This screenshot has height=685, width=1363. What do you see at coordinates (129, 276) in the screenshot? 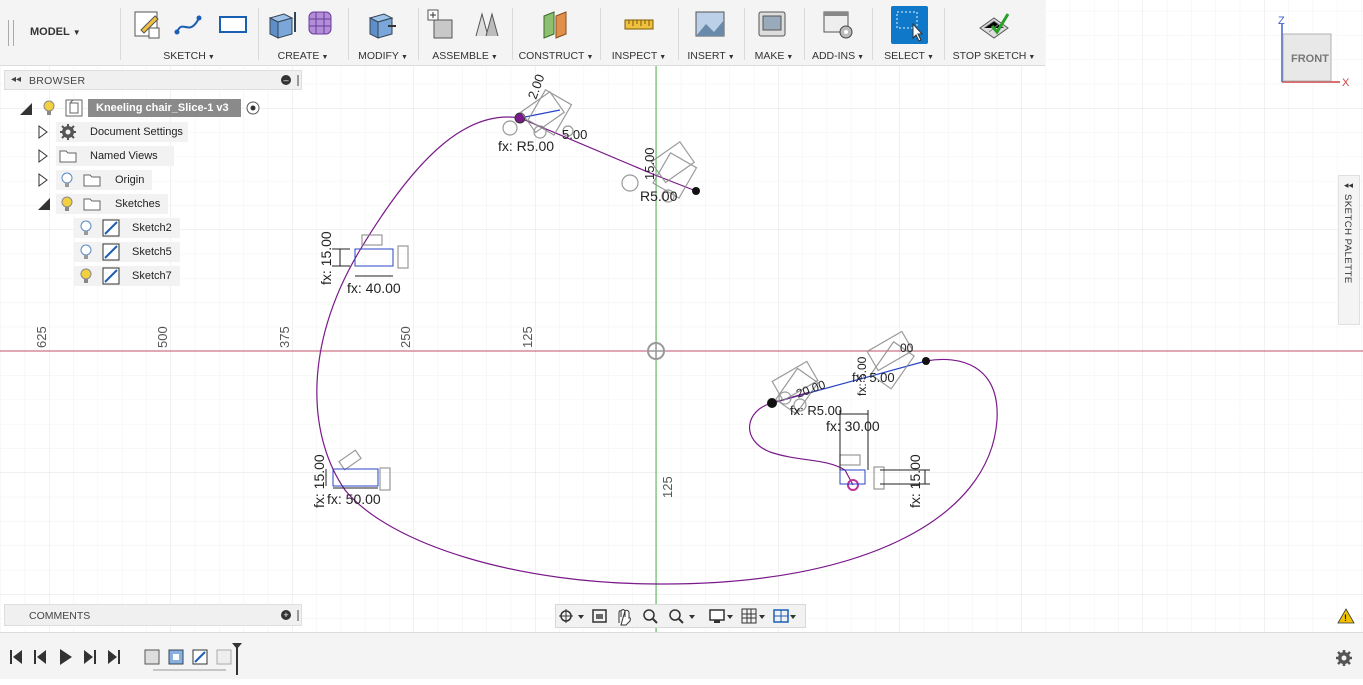
I see `browser-item-sketch7: Sketch7` at bounding box center [129, 276].